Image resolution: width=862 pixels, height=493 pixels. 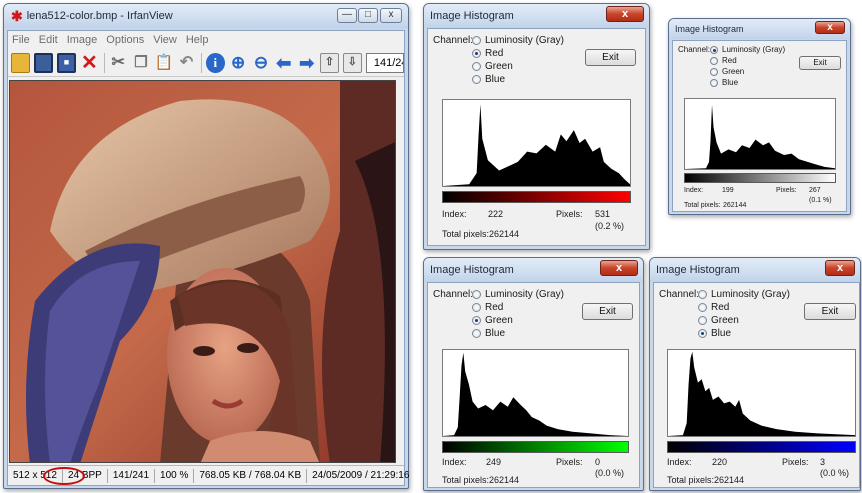 What do you see at coordinates (536, 197) in the screenshot?
I see `channel-gradient-bar` at bounding box center [536, 197].